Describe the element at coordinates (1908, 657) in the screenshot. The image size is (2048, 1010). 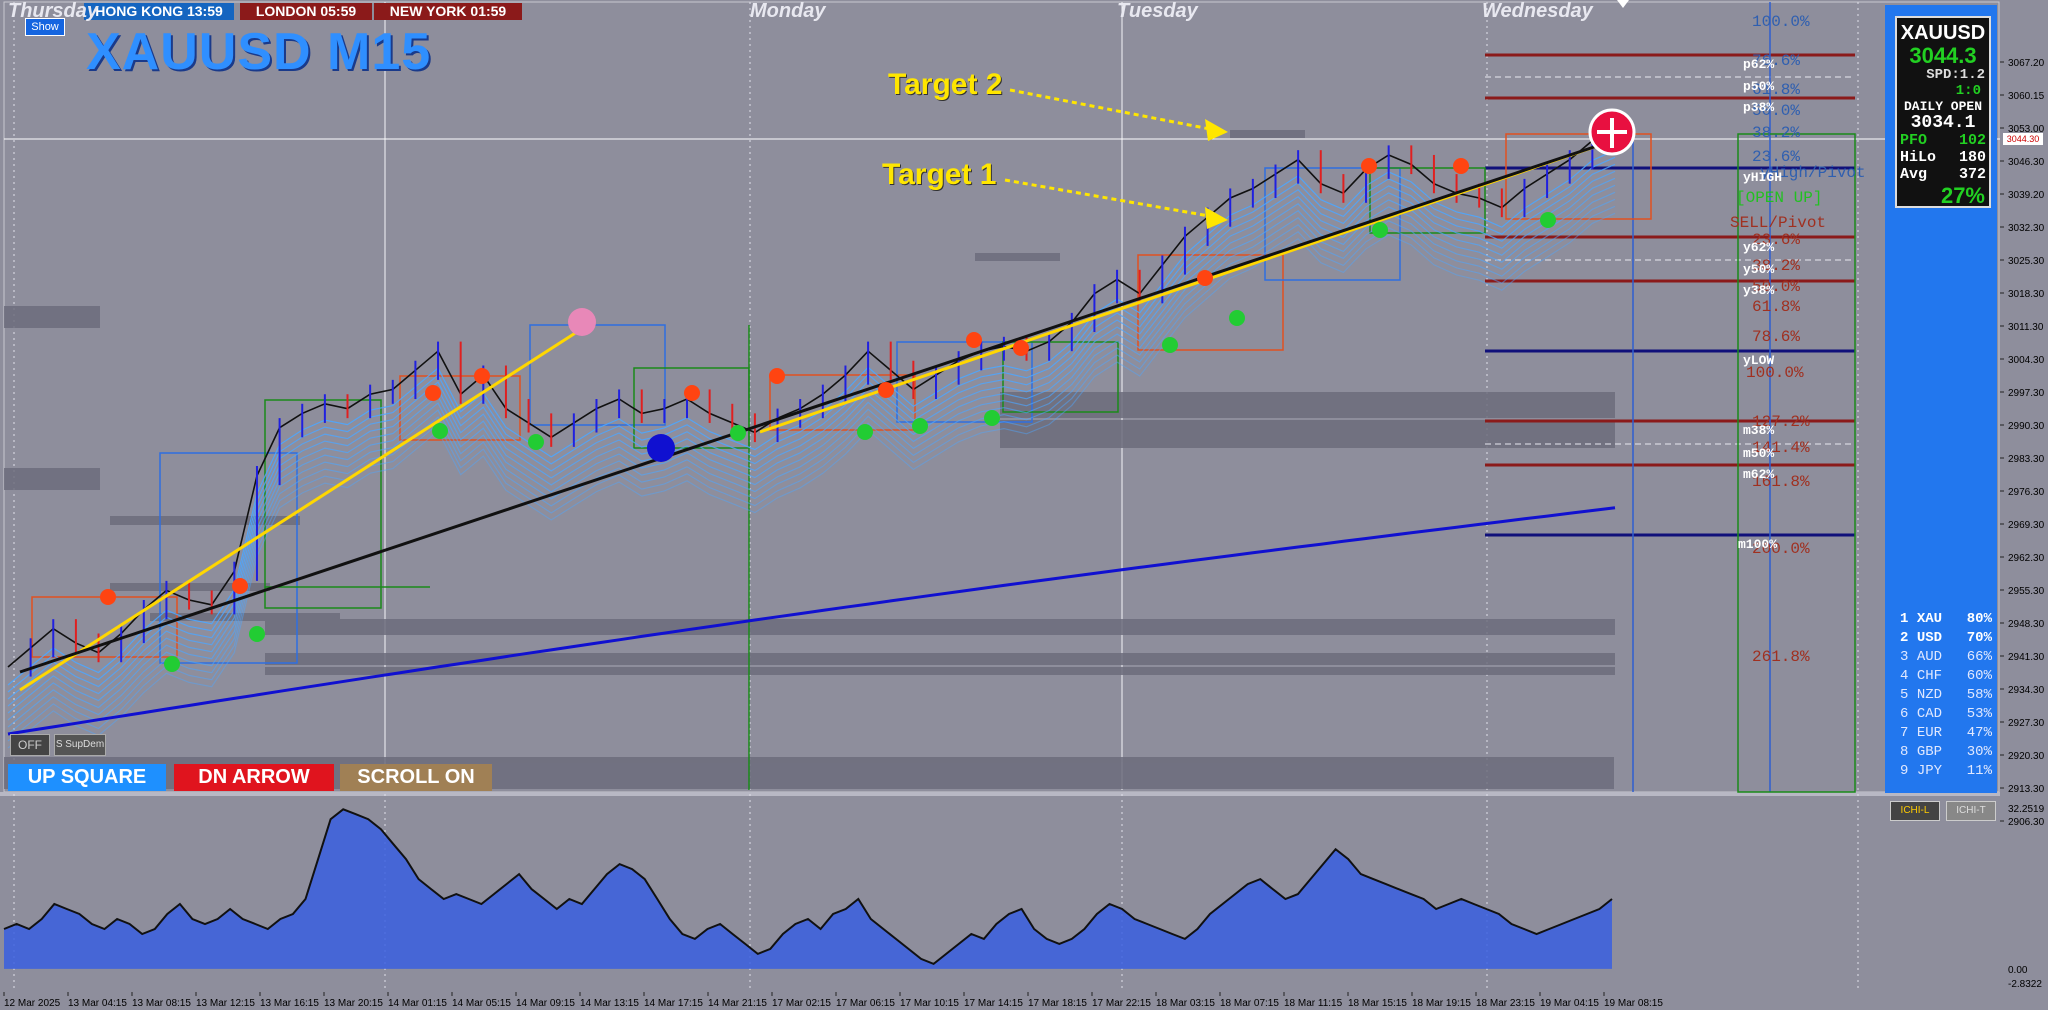
I see `currency-rank: 3` at that location.